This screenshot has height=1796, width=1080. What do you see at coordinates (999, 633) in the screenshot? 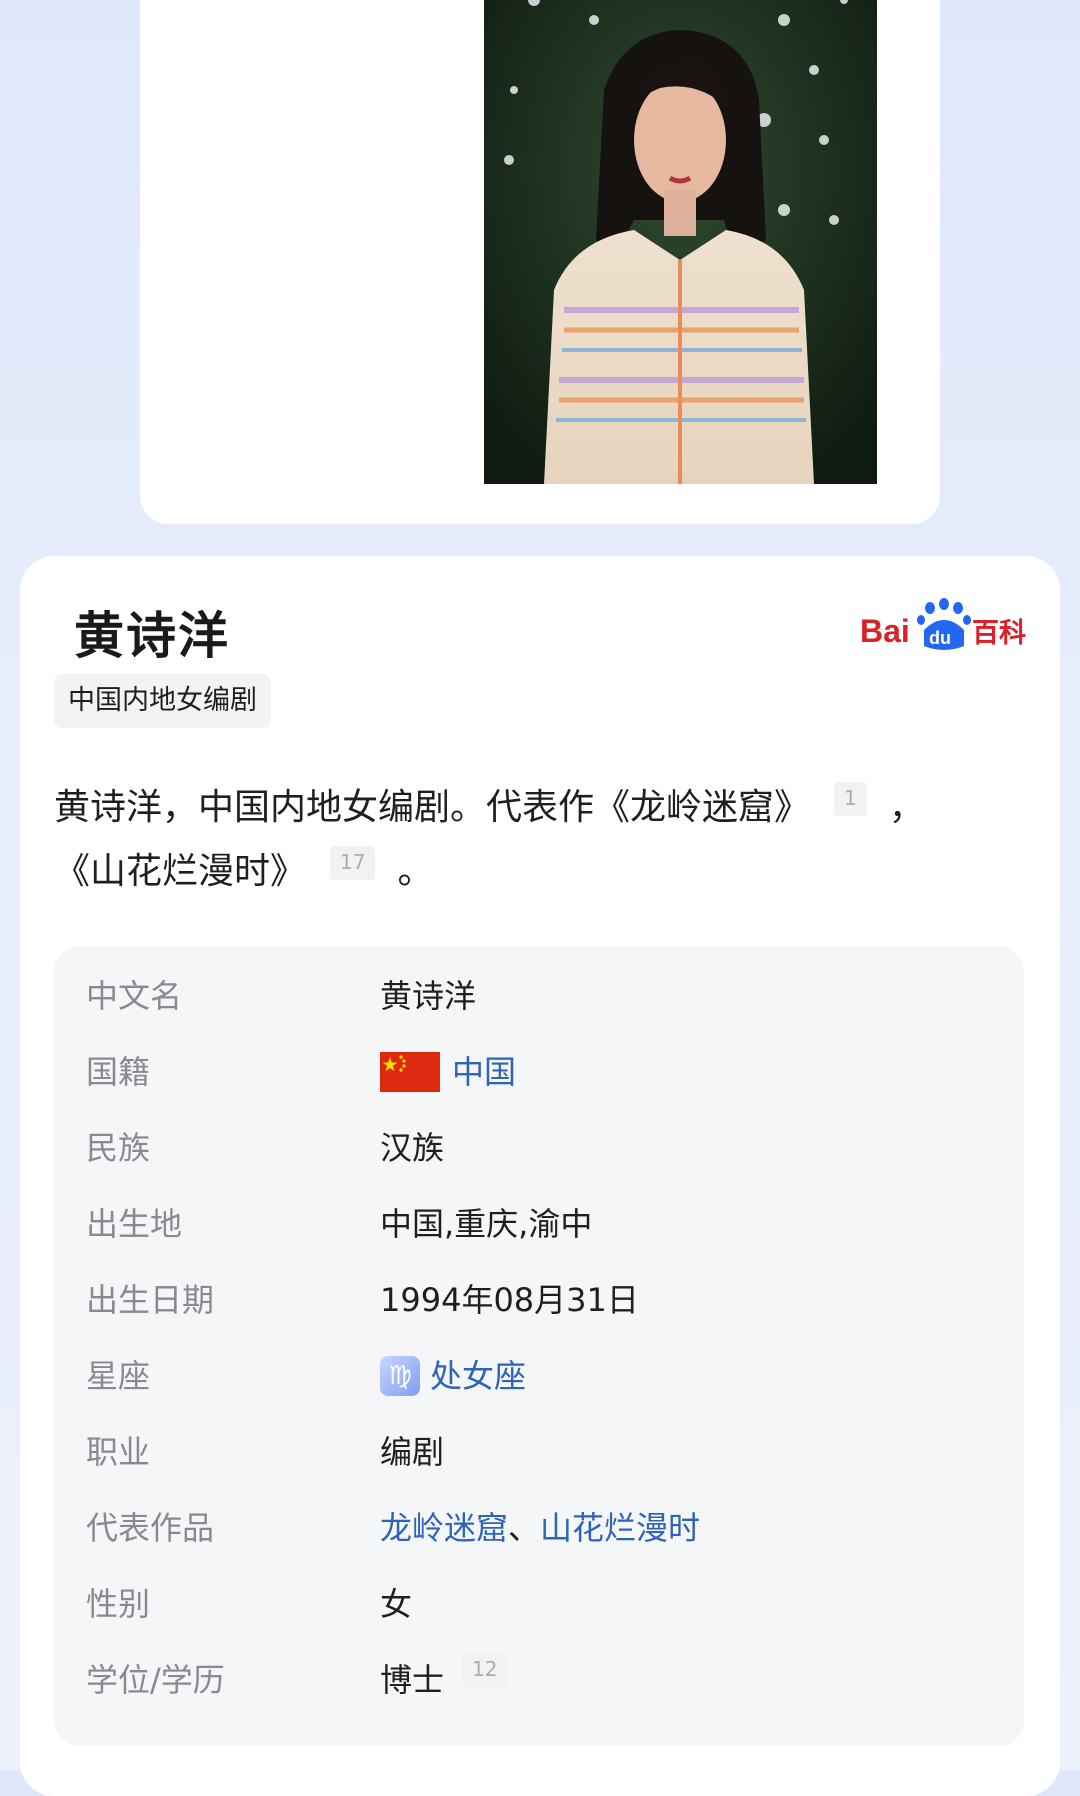
I see `logo-baike-text: 百科` at bounding box center [999, 633].